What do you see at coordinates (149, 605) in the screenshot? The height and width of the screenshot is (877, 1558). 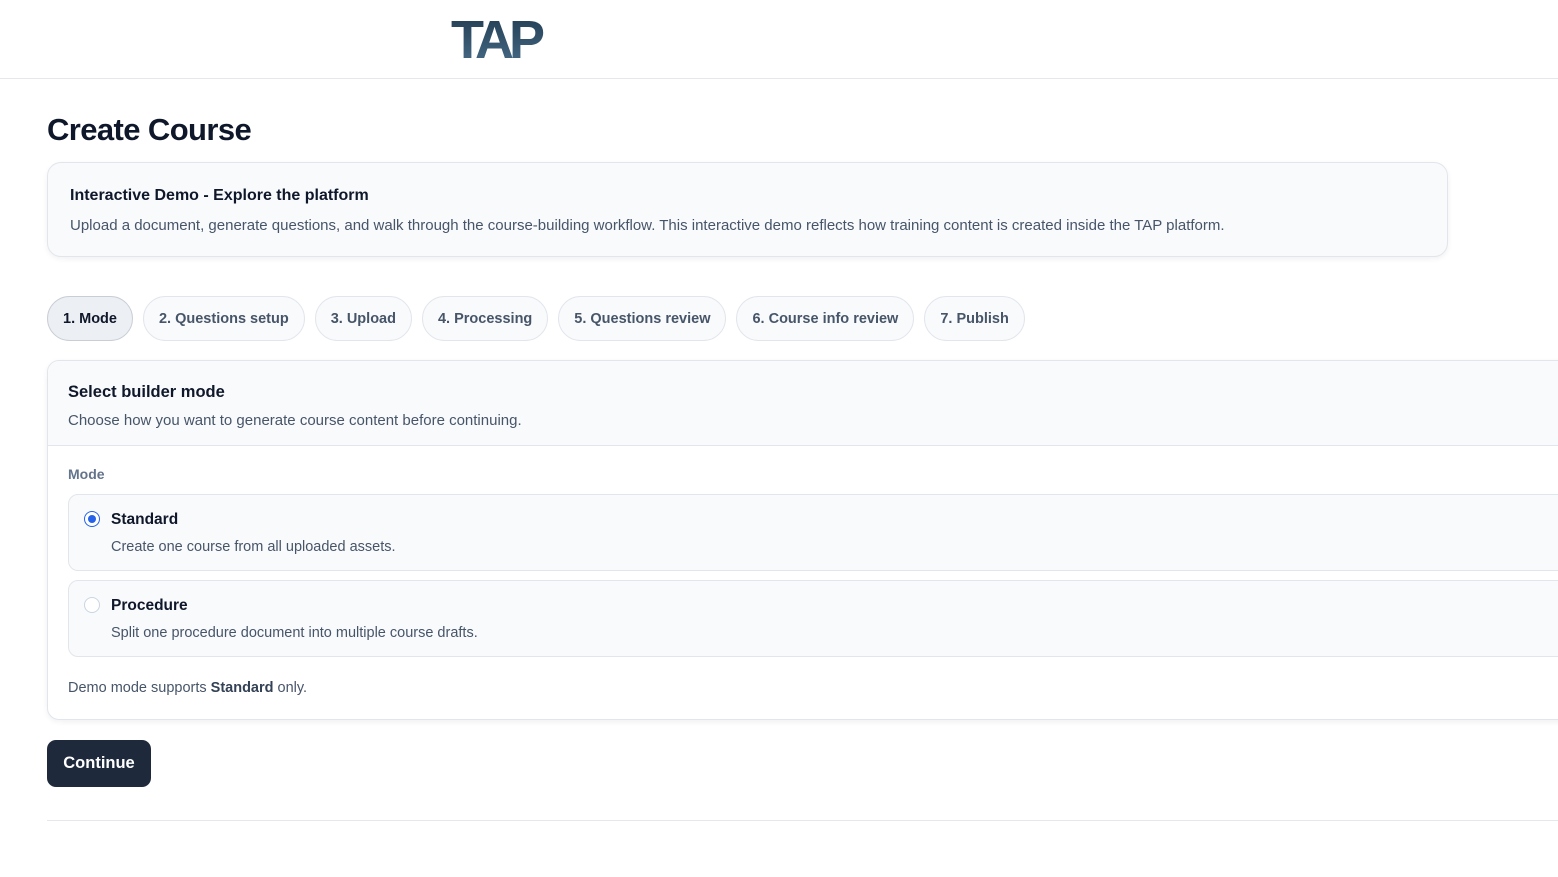 I see `option-title: Procedure` at bounding box center [149, 605].